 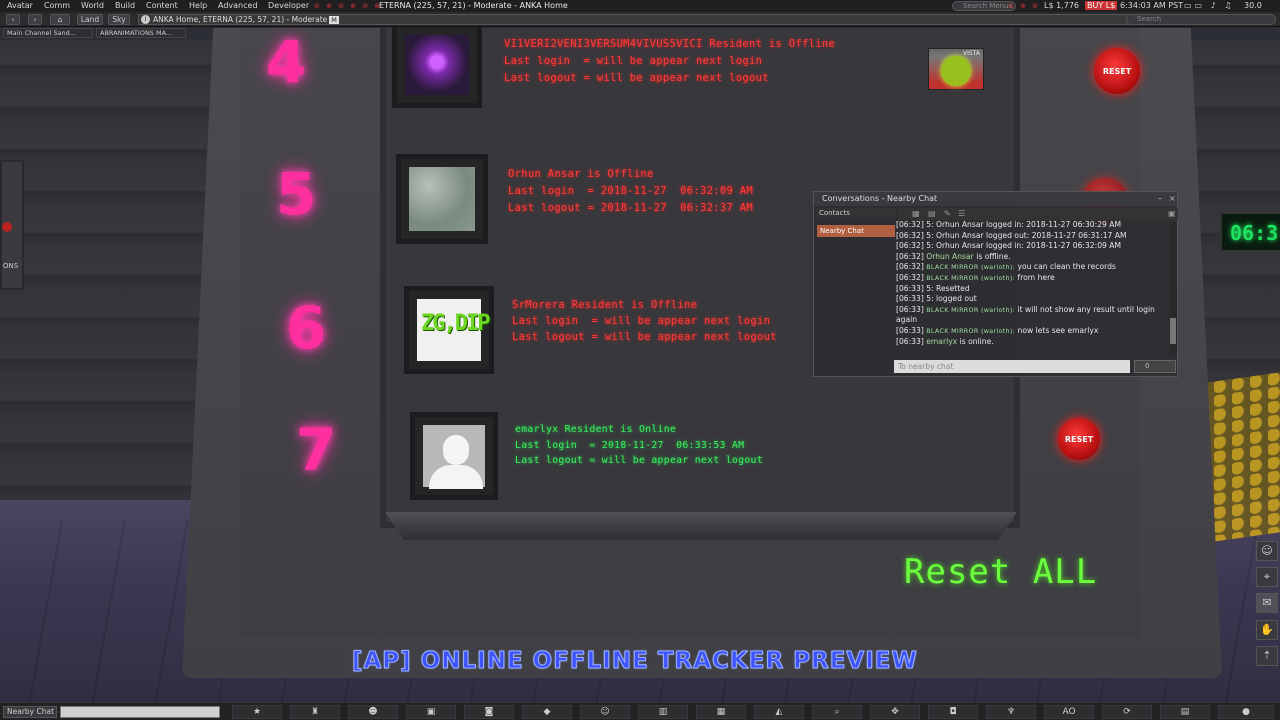 I want to click on search-input: Search, so click(x=1201, y=19).